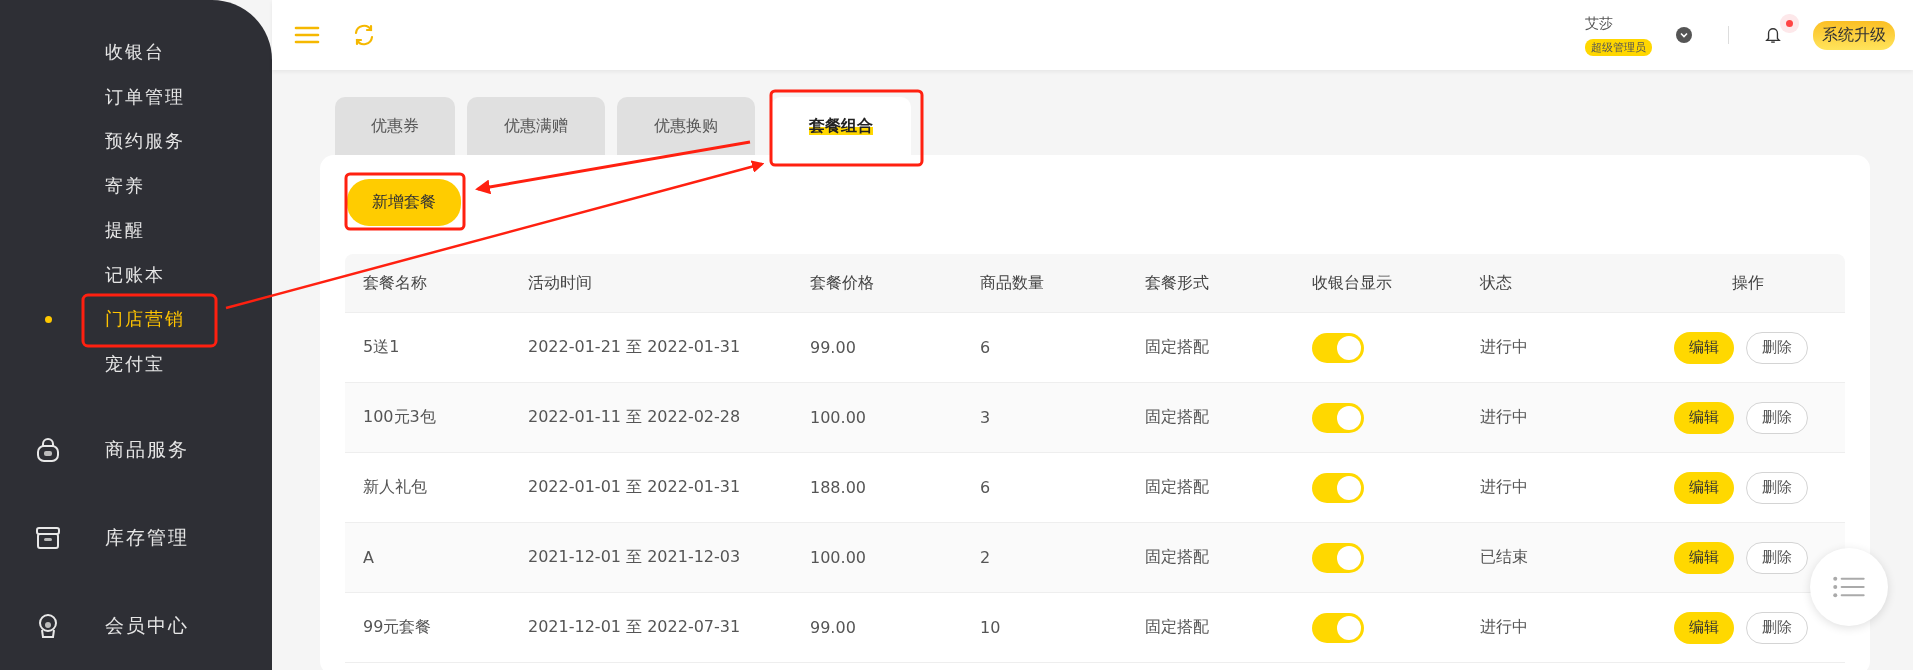 The height and width of the screenshot is (670, 1913). Describe the element at coordinates (398, 627) in the screenshot. I see `table-cell-text: 99元套餐` at that location.